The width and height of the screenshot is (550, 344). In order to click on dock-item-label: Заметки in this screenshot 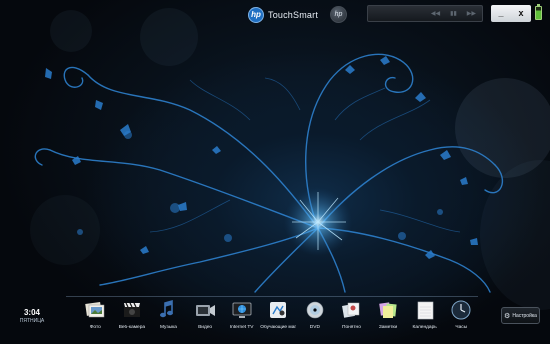, I will do `click(388, 327)`.